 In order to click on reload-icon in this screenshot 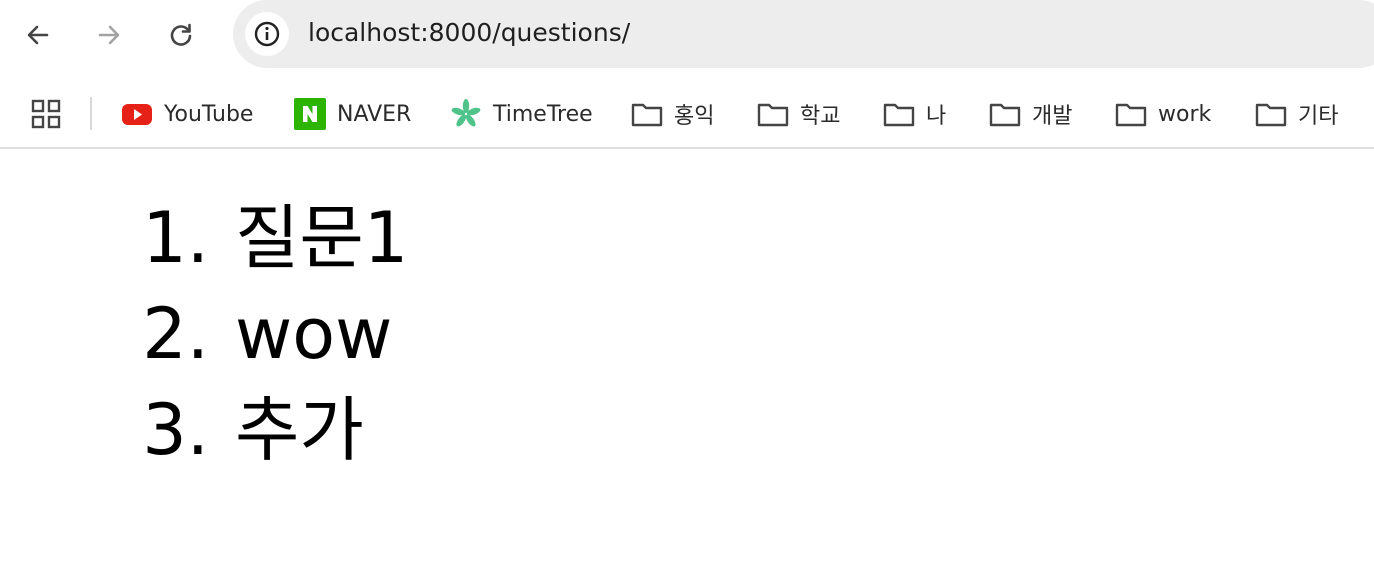, I will do `click(181, 34)`.